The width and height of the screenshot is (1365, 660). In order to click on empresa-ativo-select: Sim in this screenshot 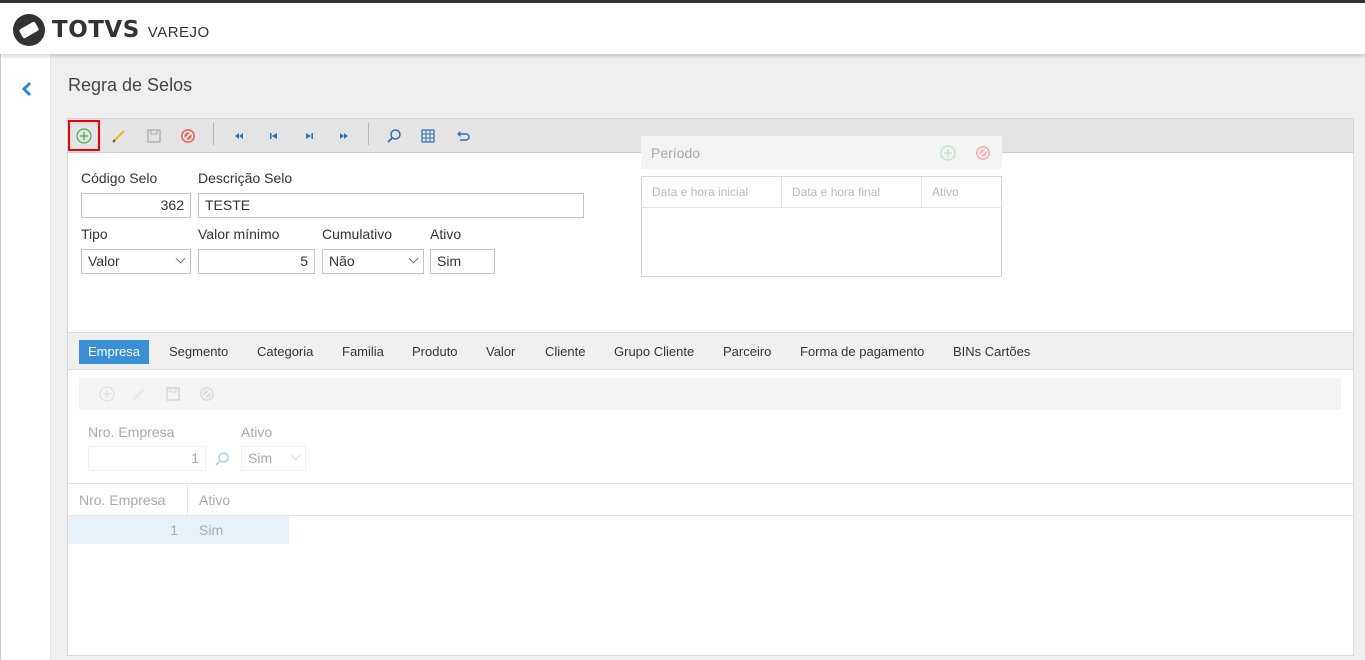, I will do `click(273, 458)`.